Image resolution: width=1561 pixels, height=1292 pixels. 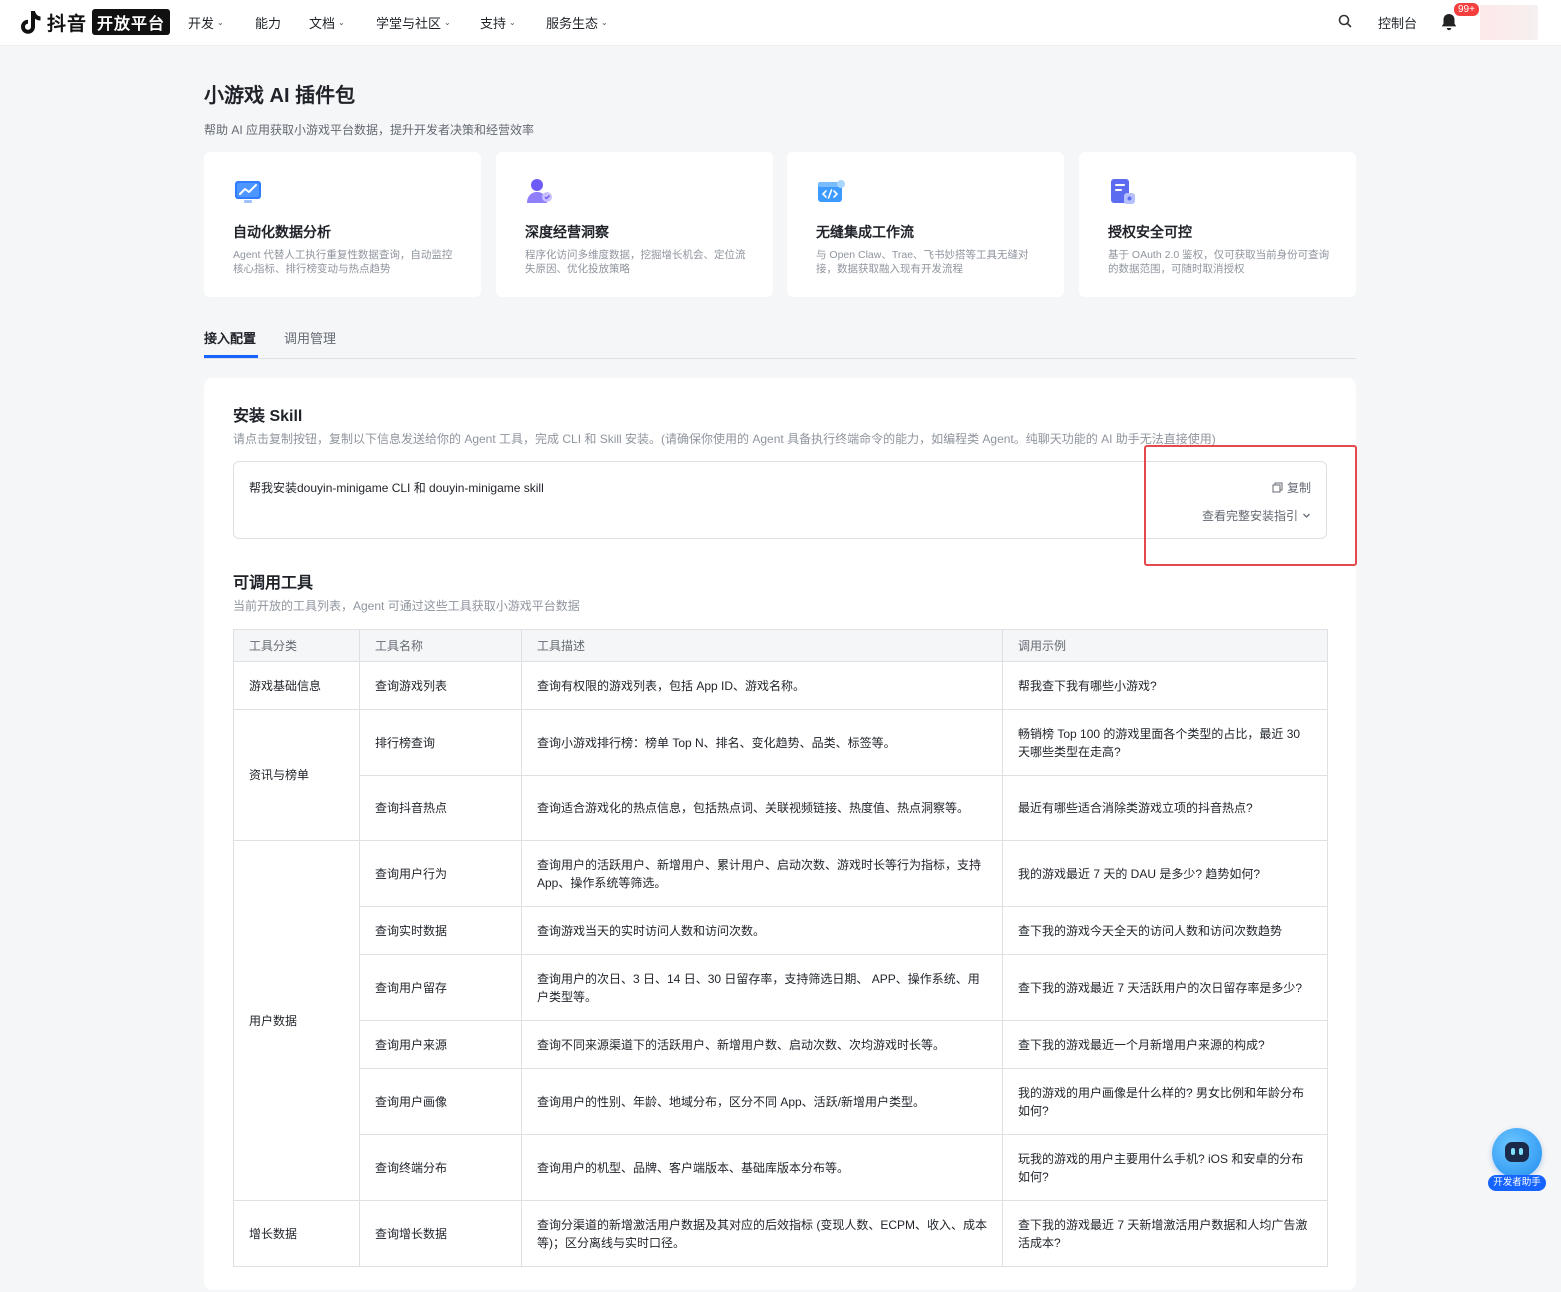 What do you see at coordinates (1298, 488) in the screenshot?
I see `copy-label: 复制` at bounding box center [1298, 488].